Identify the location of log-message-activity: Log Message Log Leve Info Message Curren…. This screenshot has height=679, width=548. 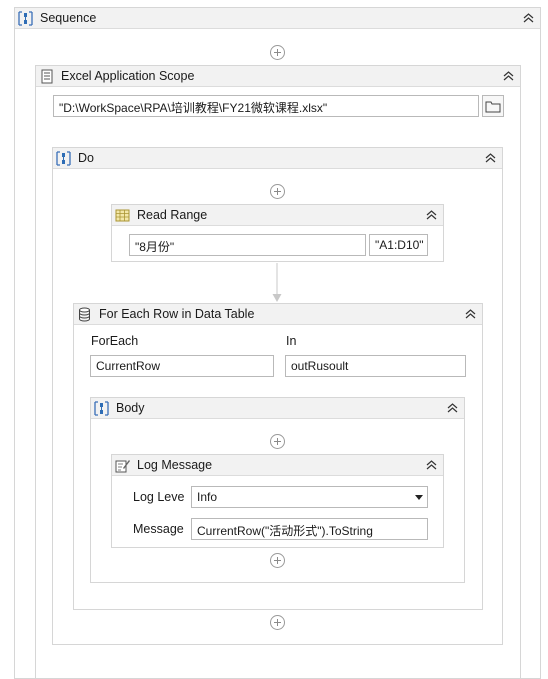
(277, 501).